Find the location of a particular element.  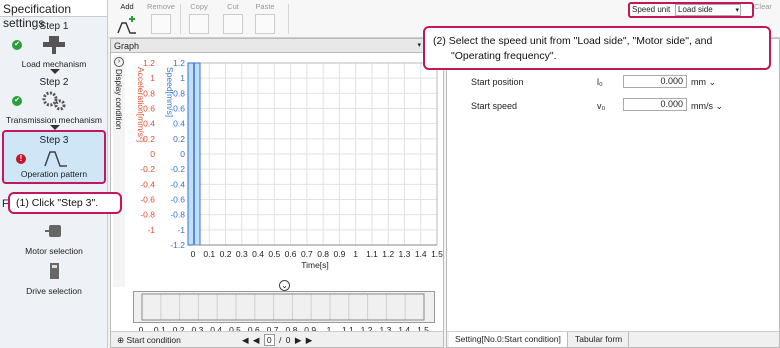

speed-tick-label: -0.4 is located at coordinates (177, 184).